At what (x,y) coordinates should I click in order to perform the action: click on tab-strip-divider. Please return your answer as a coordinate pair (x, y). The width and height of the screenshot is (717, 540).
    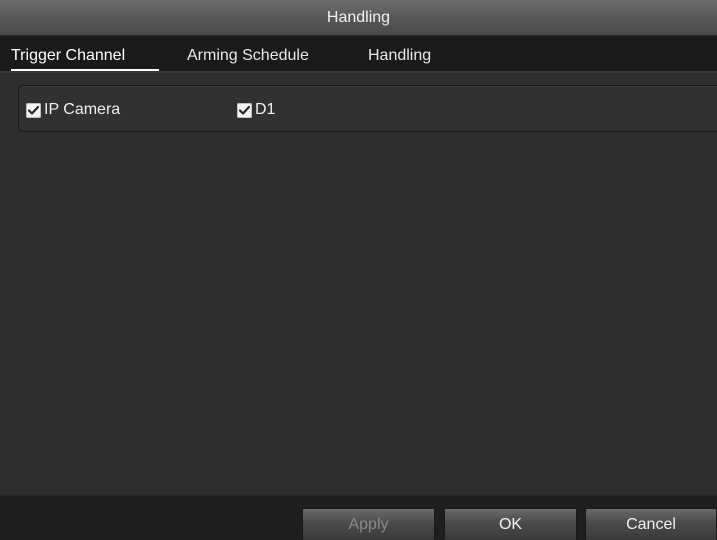
    Looking at the image, I should click on (358, 72).